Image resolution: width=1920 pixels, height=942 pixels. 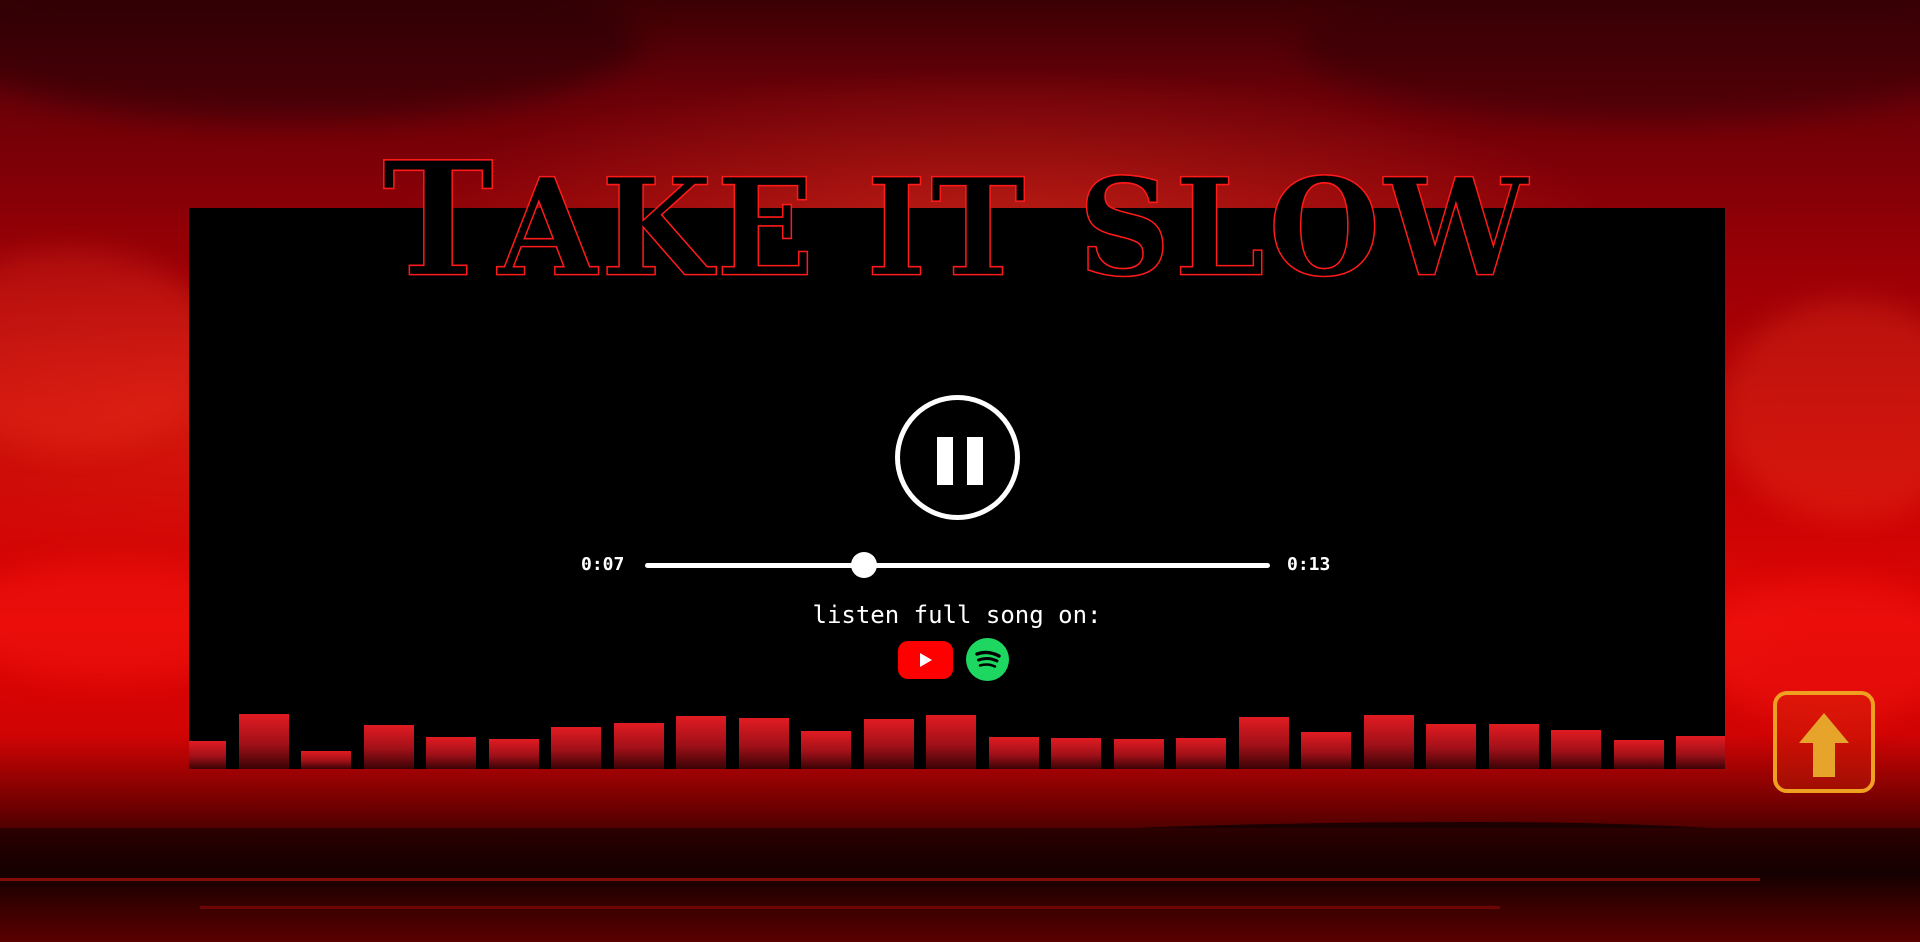 I want to click on youtube-icon, so click(x=925, y=660).